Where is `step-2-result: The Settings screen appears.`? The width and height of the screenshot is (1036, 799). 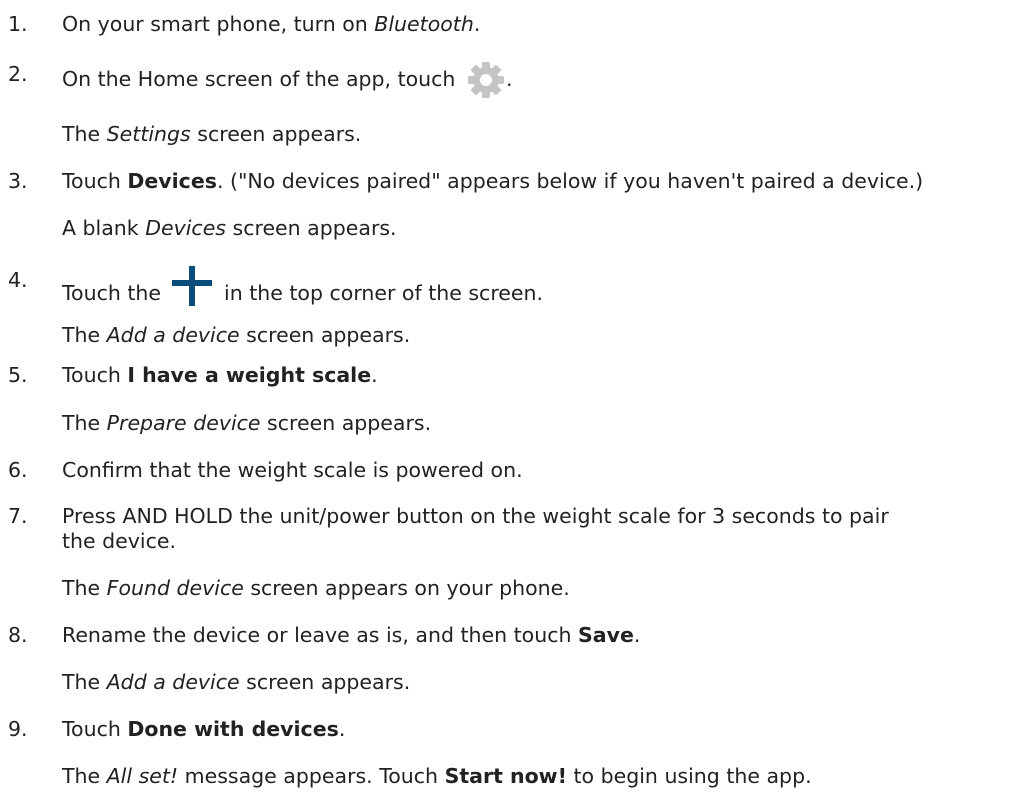 step-2-result: The Settings screen appears. is located at coordinates (212, 134).